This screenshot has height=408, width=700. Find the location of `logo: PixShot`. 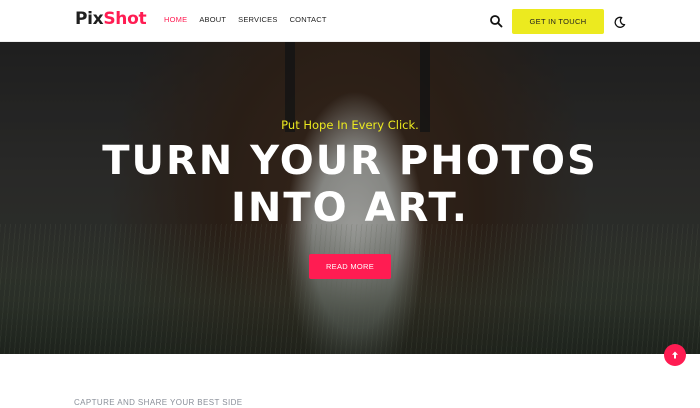

logo: PixShot is located at coordinates (111, 19).